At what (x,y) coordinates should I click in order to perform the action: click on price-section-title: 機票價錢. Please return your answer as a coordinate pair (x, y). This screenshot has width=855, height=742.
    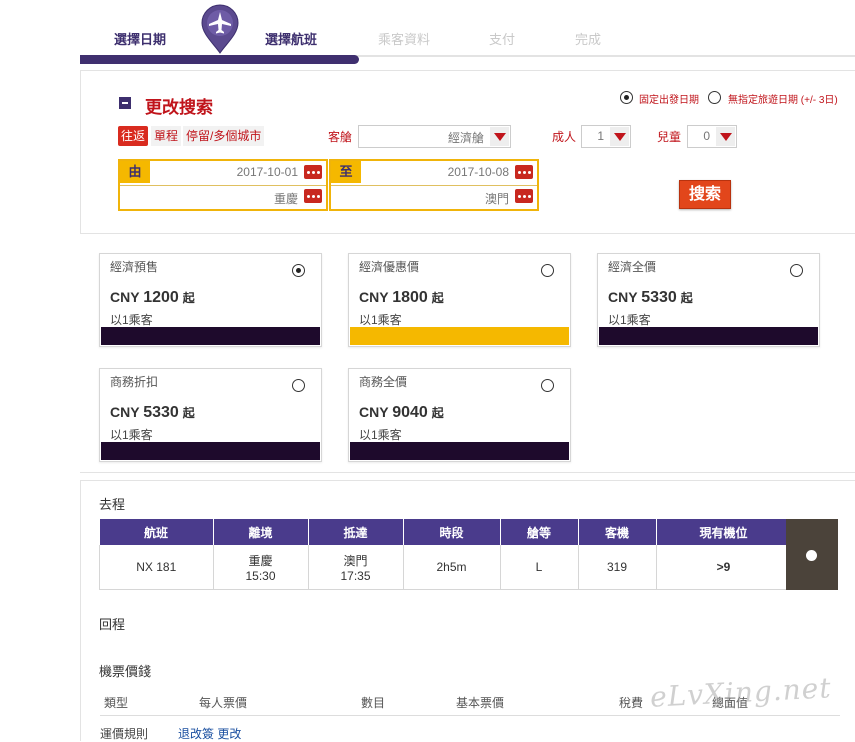
    Looking at the image, I should click on (125, 671).